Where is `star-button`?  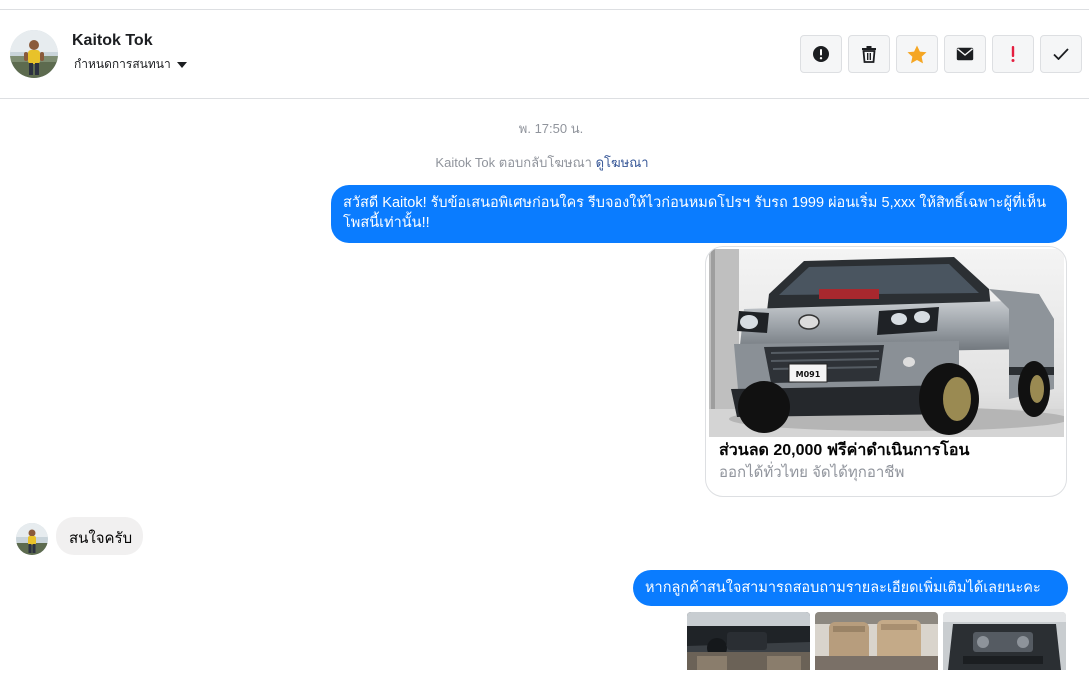 star-button is located at coordinates (917, 54).